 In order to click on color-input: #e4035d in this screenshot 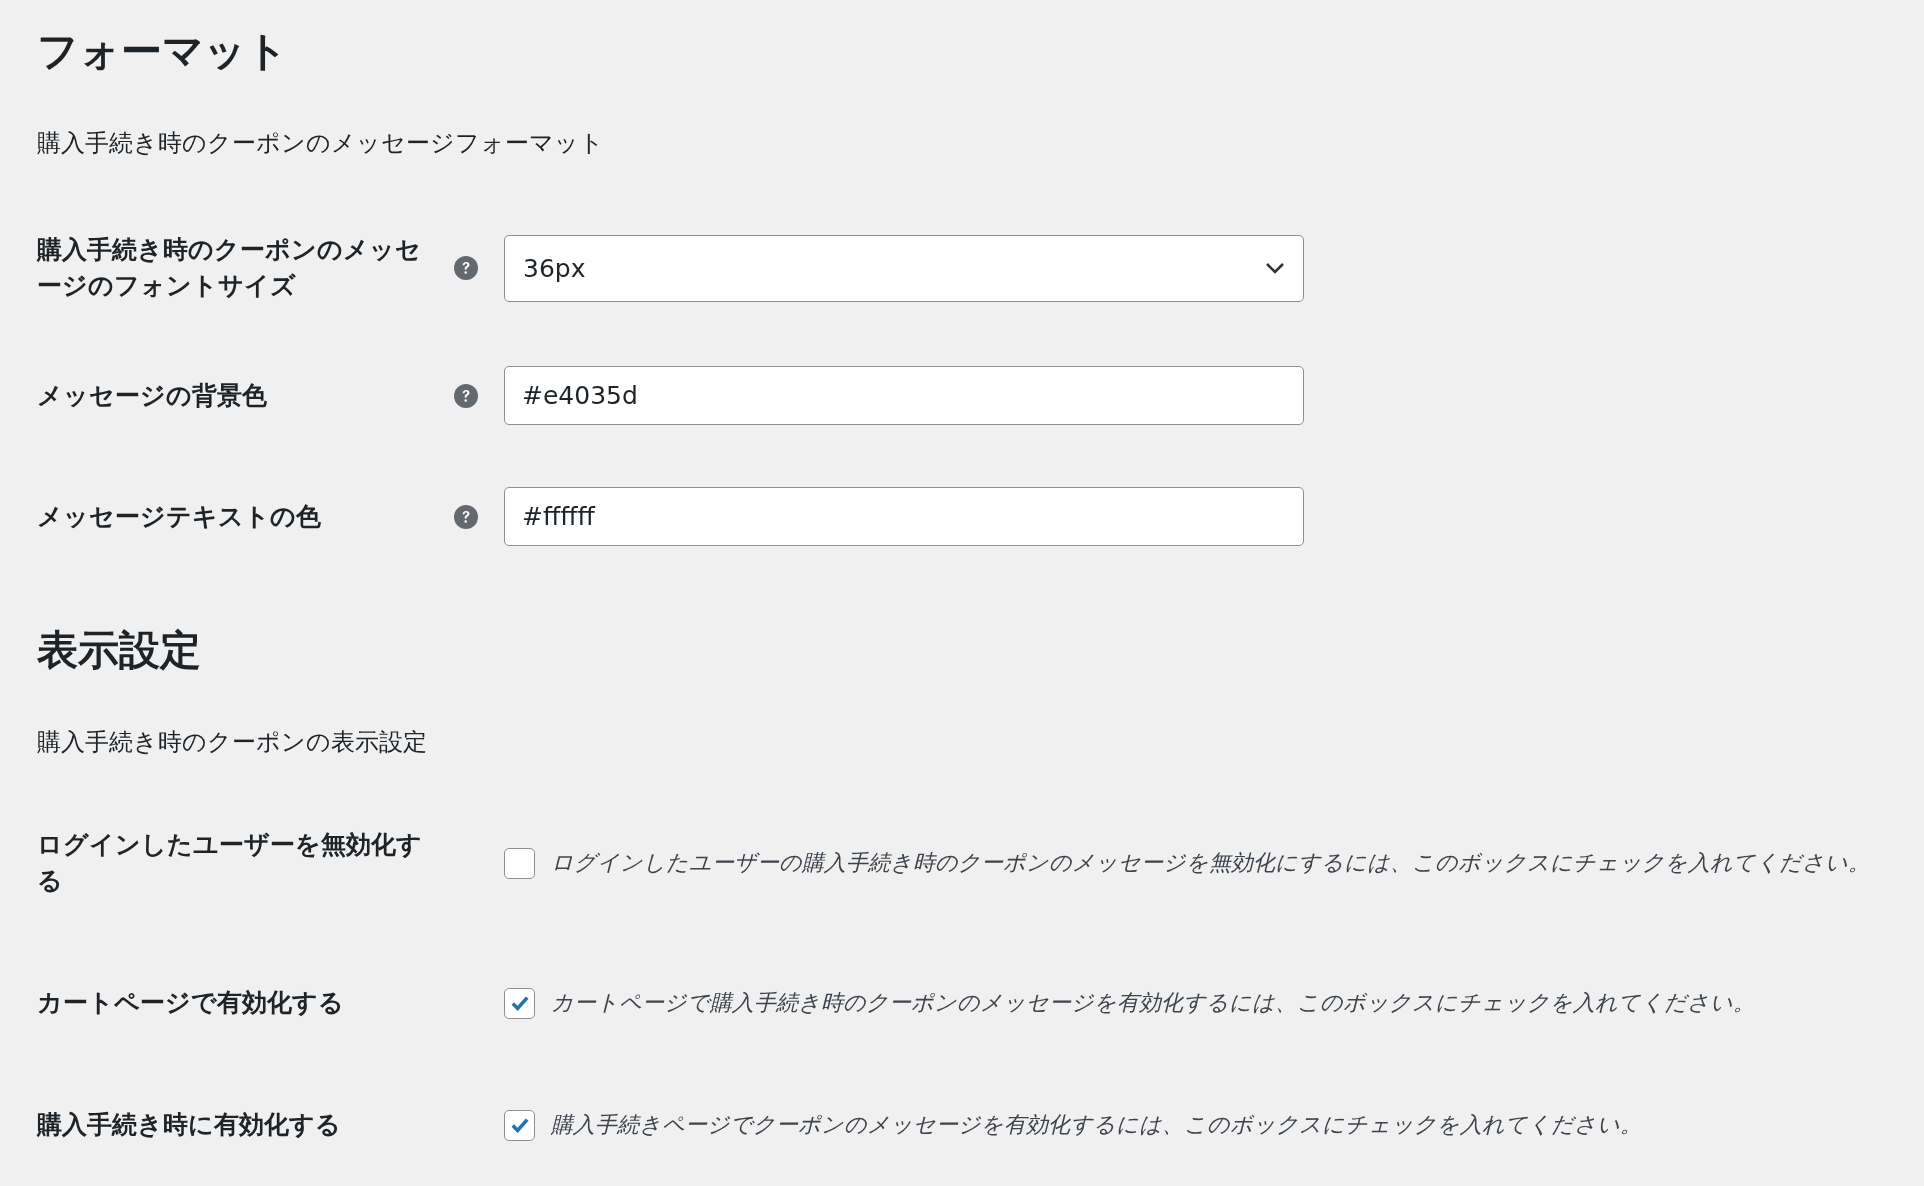, I will do `click(904, 395)`.